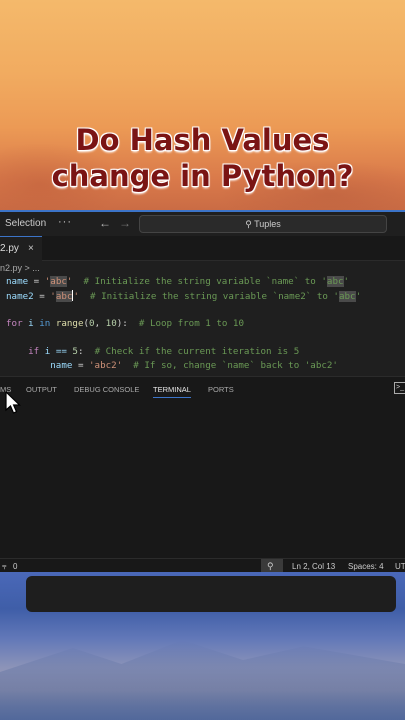  I want to click on tab-output: OUTPUT, so click(41, 389).